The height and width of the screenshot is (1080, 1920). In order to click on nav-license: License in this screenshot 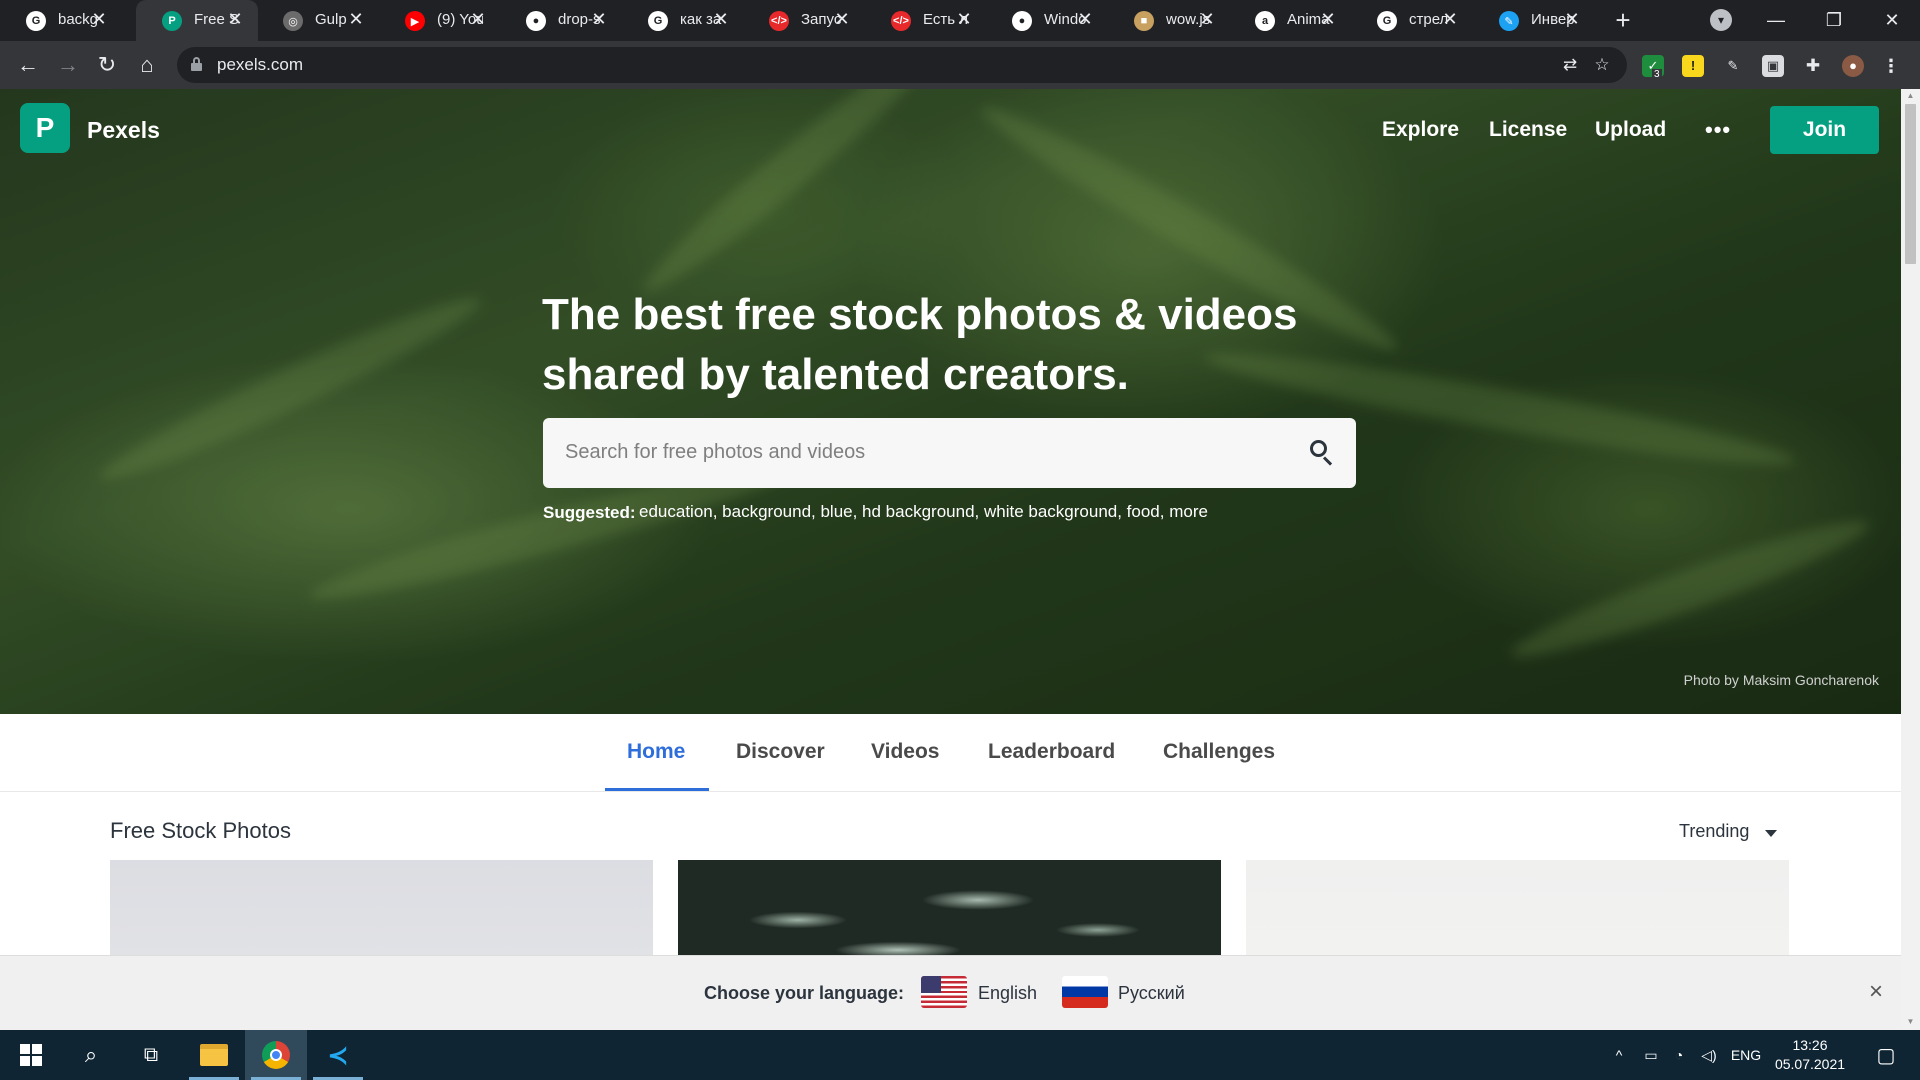, I will do `click(1528, 130)`.